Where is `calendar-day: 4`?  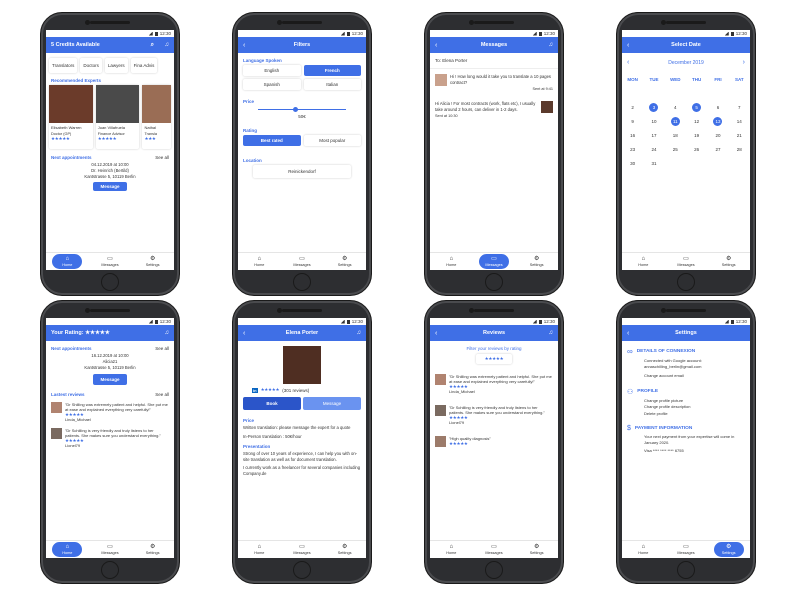
calendar-day: 4 is located at coordinates (675, 107).